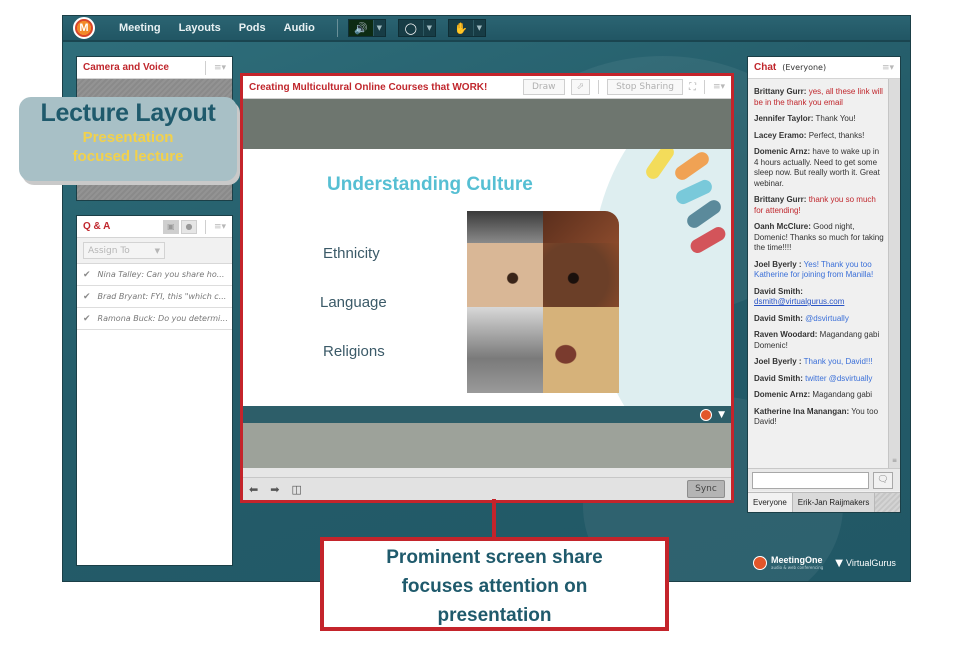  What do you see at coordinates (126, 67) in the screenshot?
I see `pod-title: Camera and Voice` at bounding box center [126, 67].